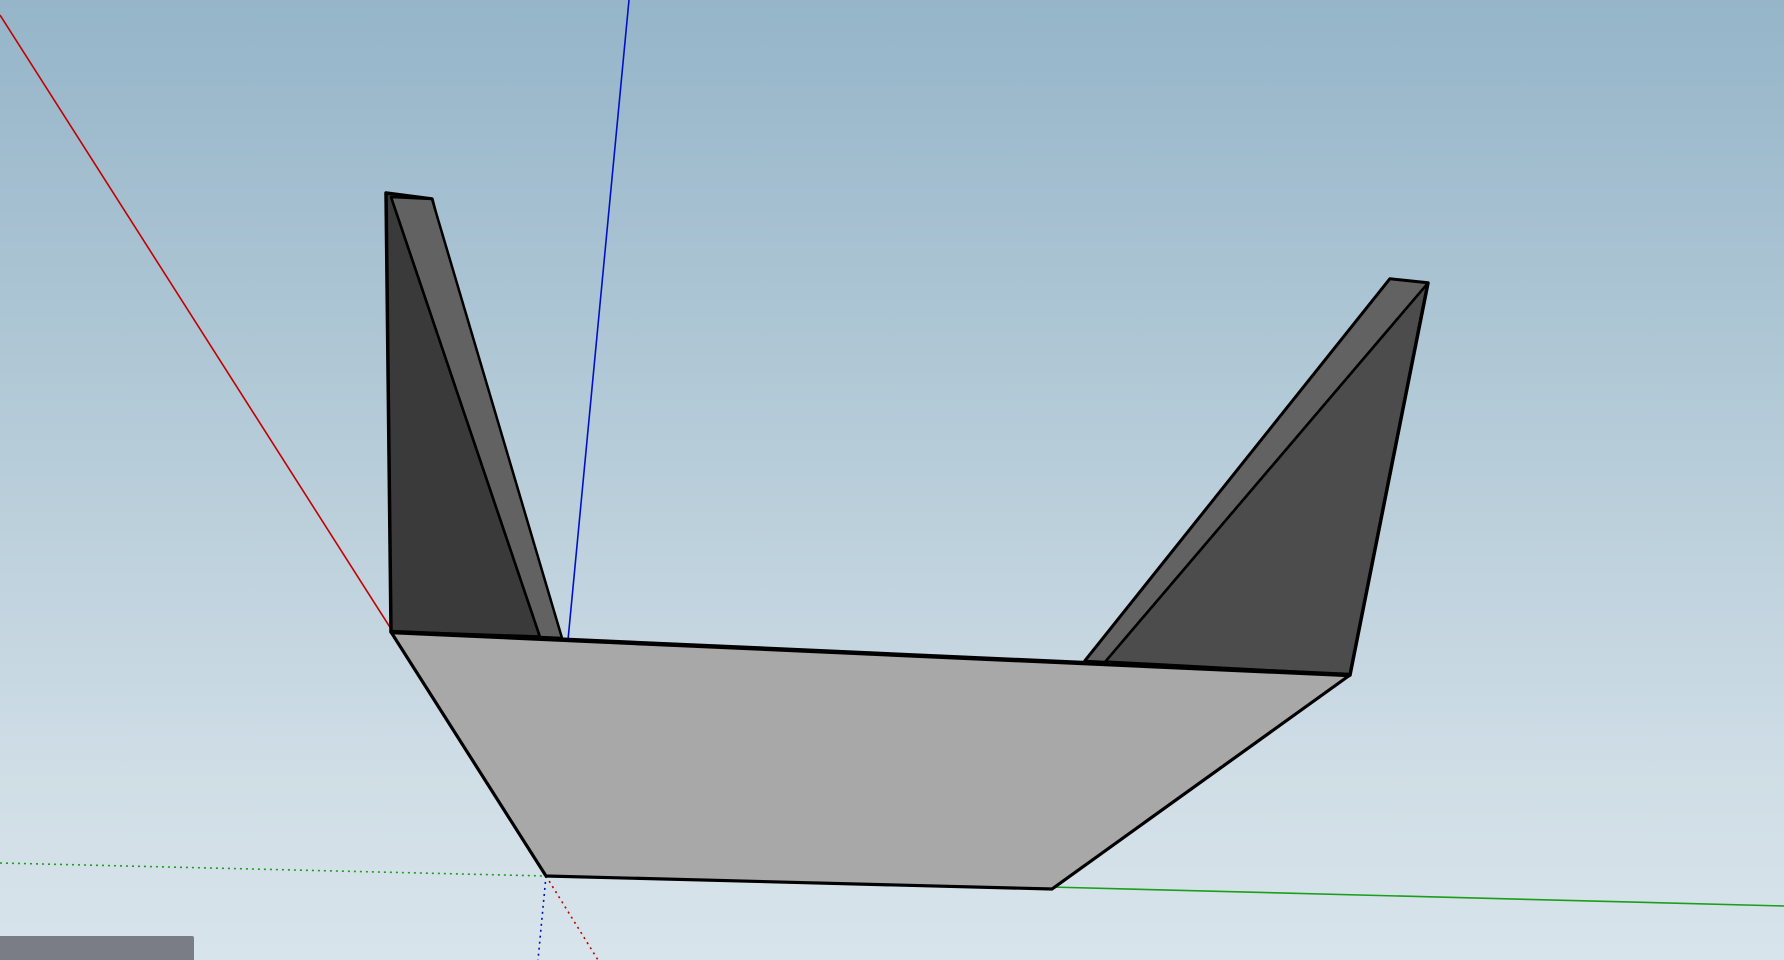  I want to click on status-text-clipped, so click(35, 952).